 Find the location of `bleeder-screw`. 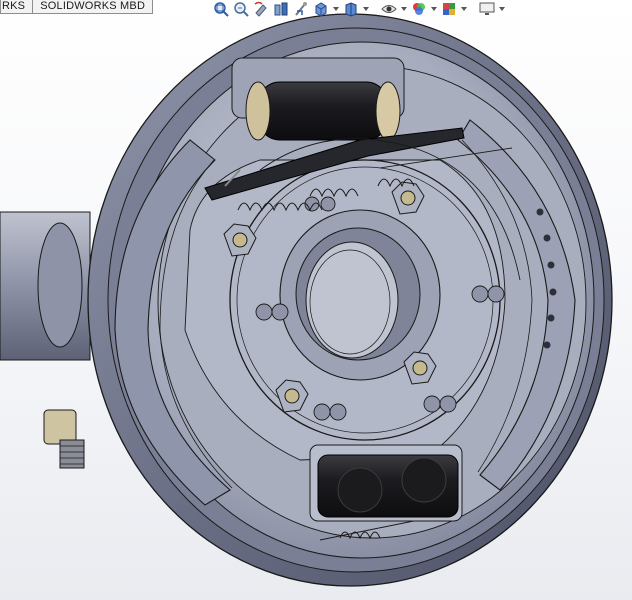

bleeder-screw is located at coordinates (64, 439).